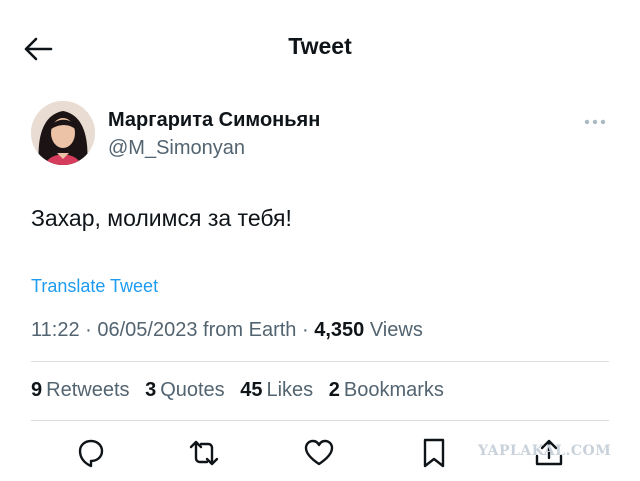 The image size is (640, 481). I want to click on more-options-button, so click(595, 122).